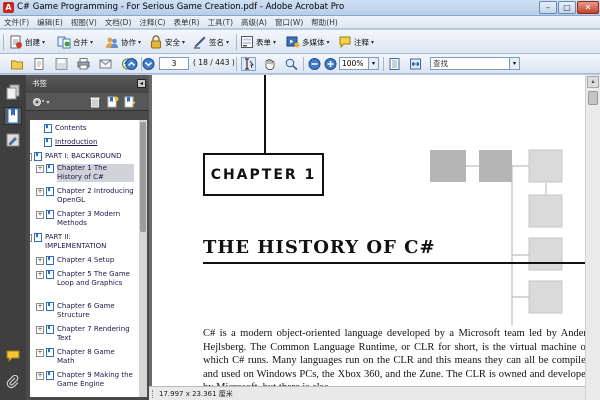 This screenshot has width=600, height=400. I want to click on bookmark-chapter-1: + Chapter 1 The History of C#, so click(85, 173).